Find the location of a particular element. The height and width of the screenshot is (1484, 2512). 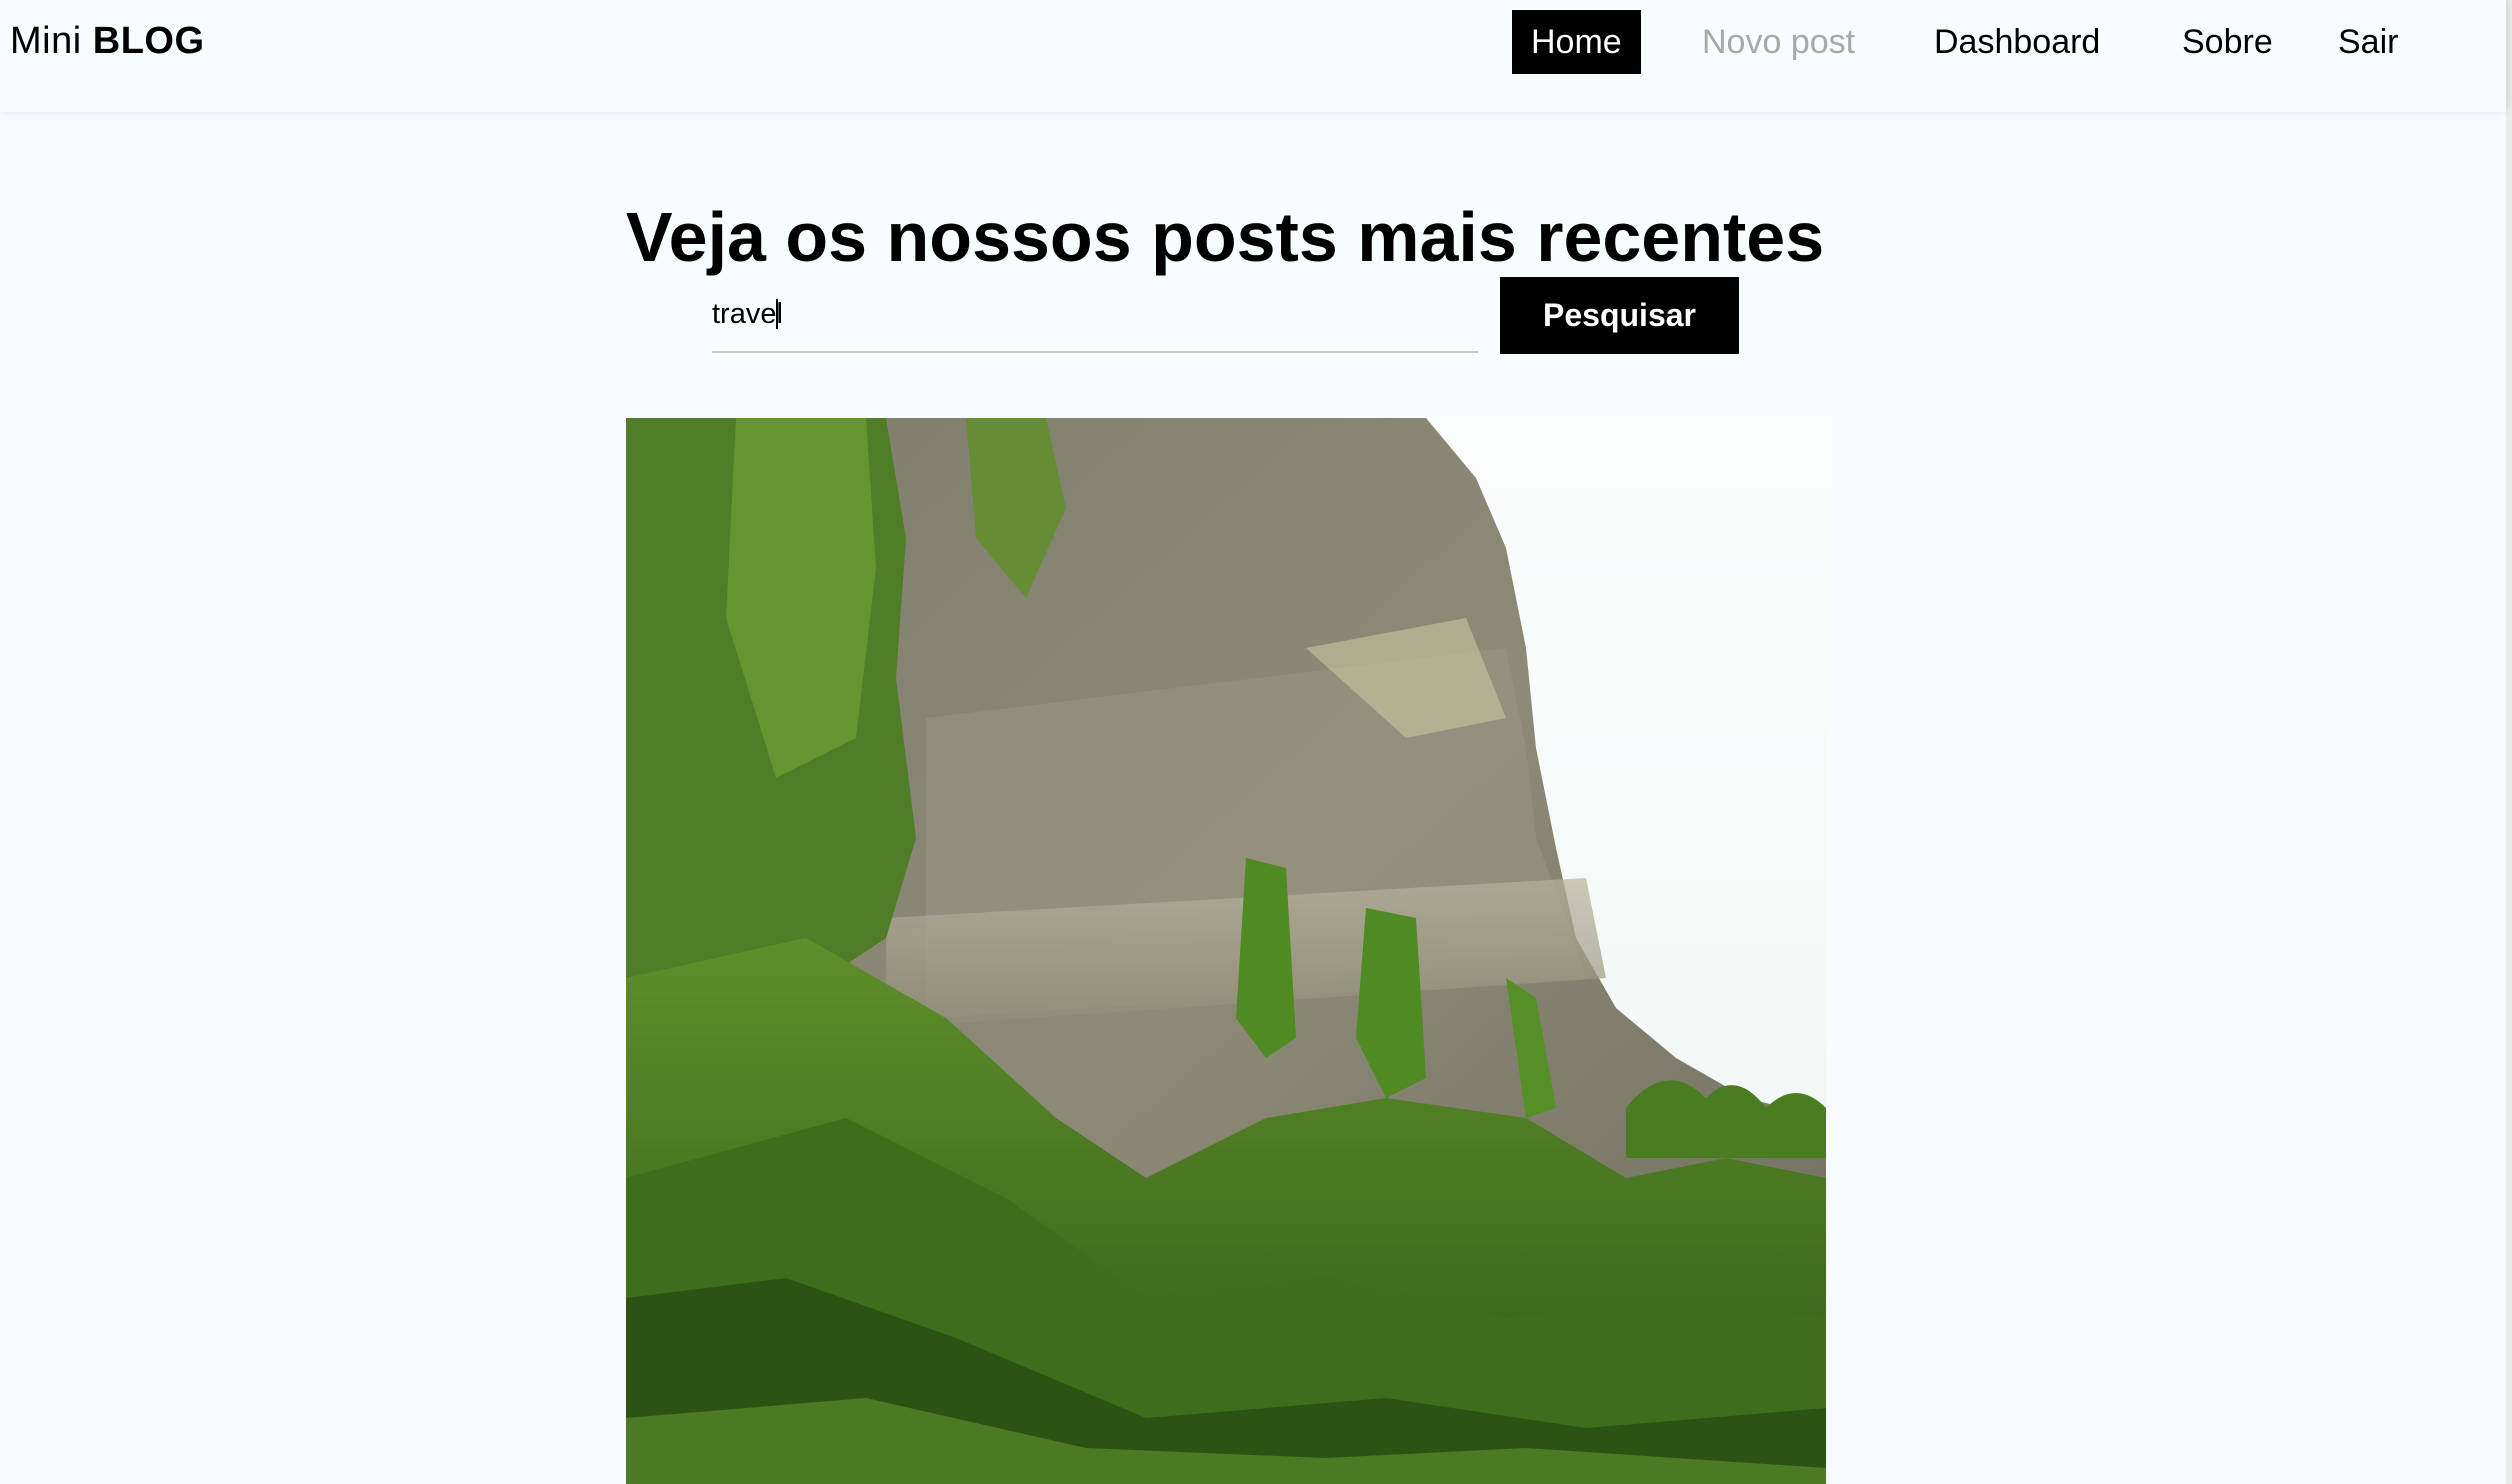

nav-link-sair: Sair is located at coordinates (2368, 42).